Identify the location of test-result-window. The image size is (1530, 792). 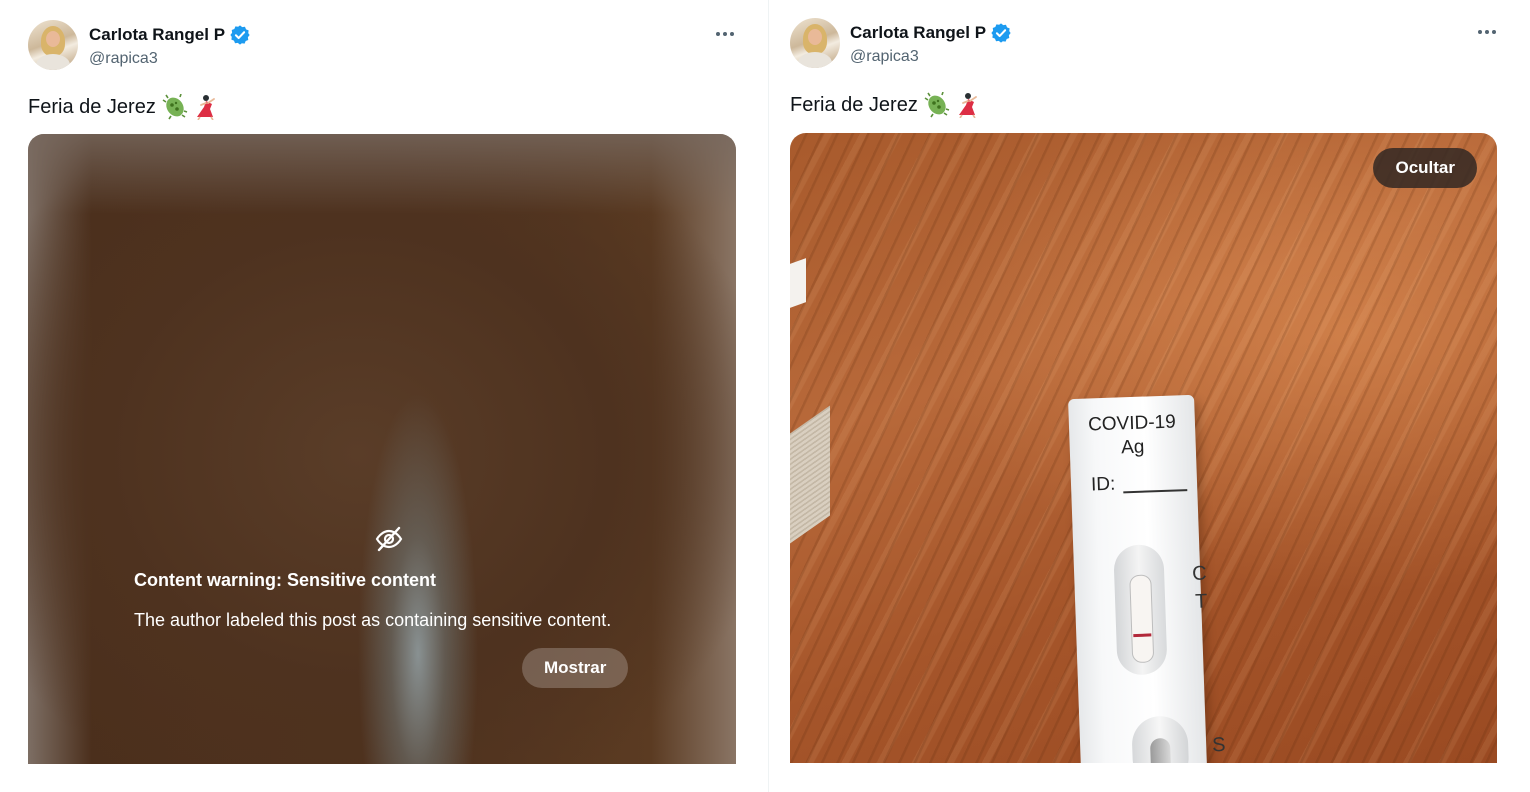
(1140, 609).